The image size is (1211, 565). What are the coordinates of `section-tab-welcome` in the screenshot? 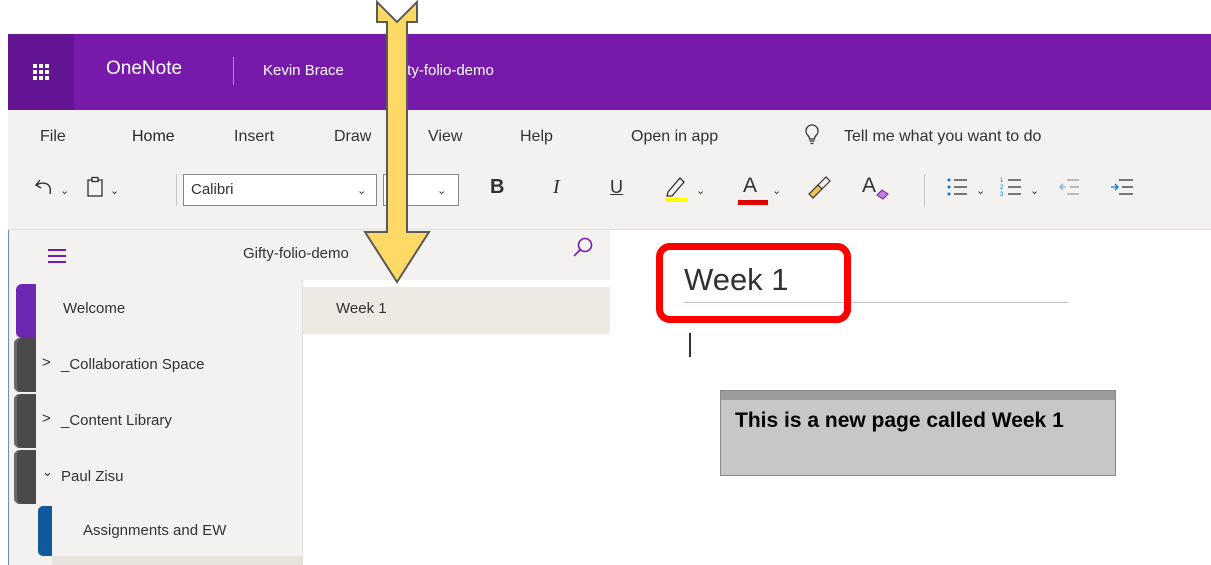 It's located at (26, 311).